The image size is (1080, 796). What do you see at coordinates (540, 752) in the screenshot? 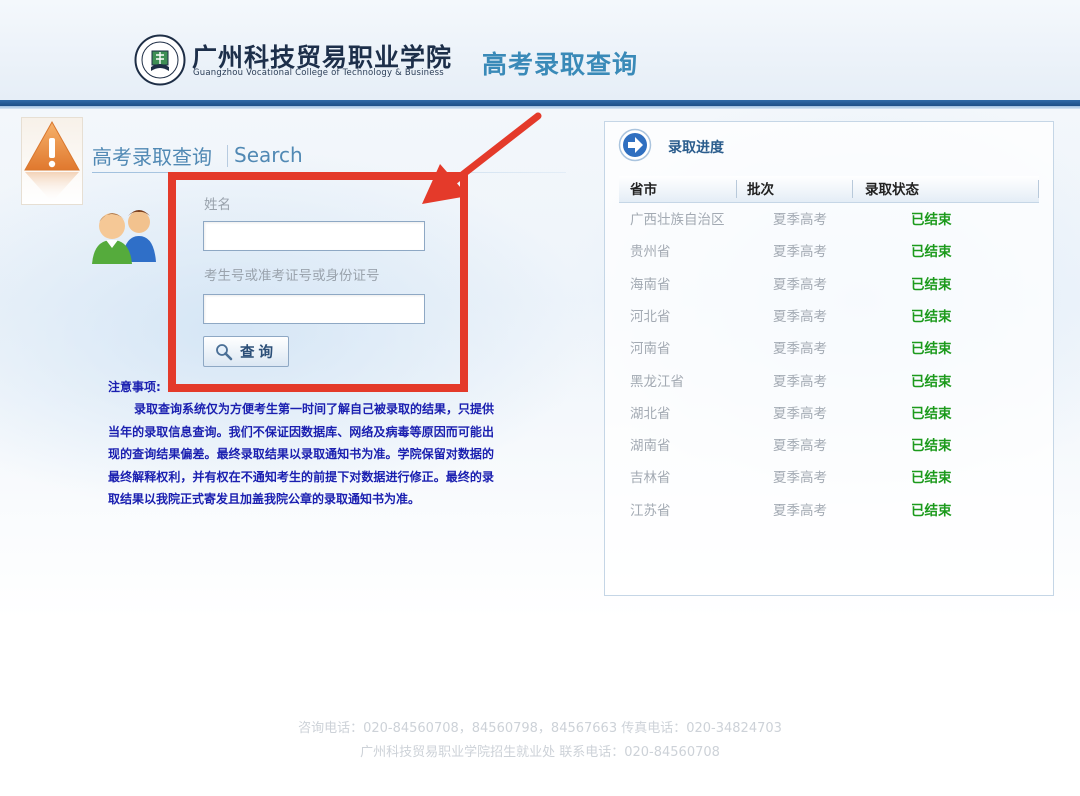
I see `footer-office-line: 广州科技贸易职业学院招生就业处 联系电话：020-84560708` at bounding box center [540, 752].